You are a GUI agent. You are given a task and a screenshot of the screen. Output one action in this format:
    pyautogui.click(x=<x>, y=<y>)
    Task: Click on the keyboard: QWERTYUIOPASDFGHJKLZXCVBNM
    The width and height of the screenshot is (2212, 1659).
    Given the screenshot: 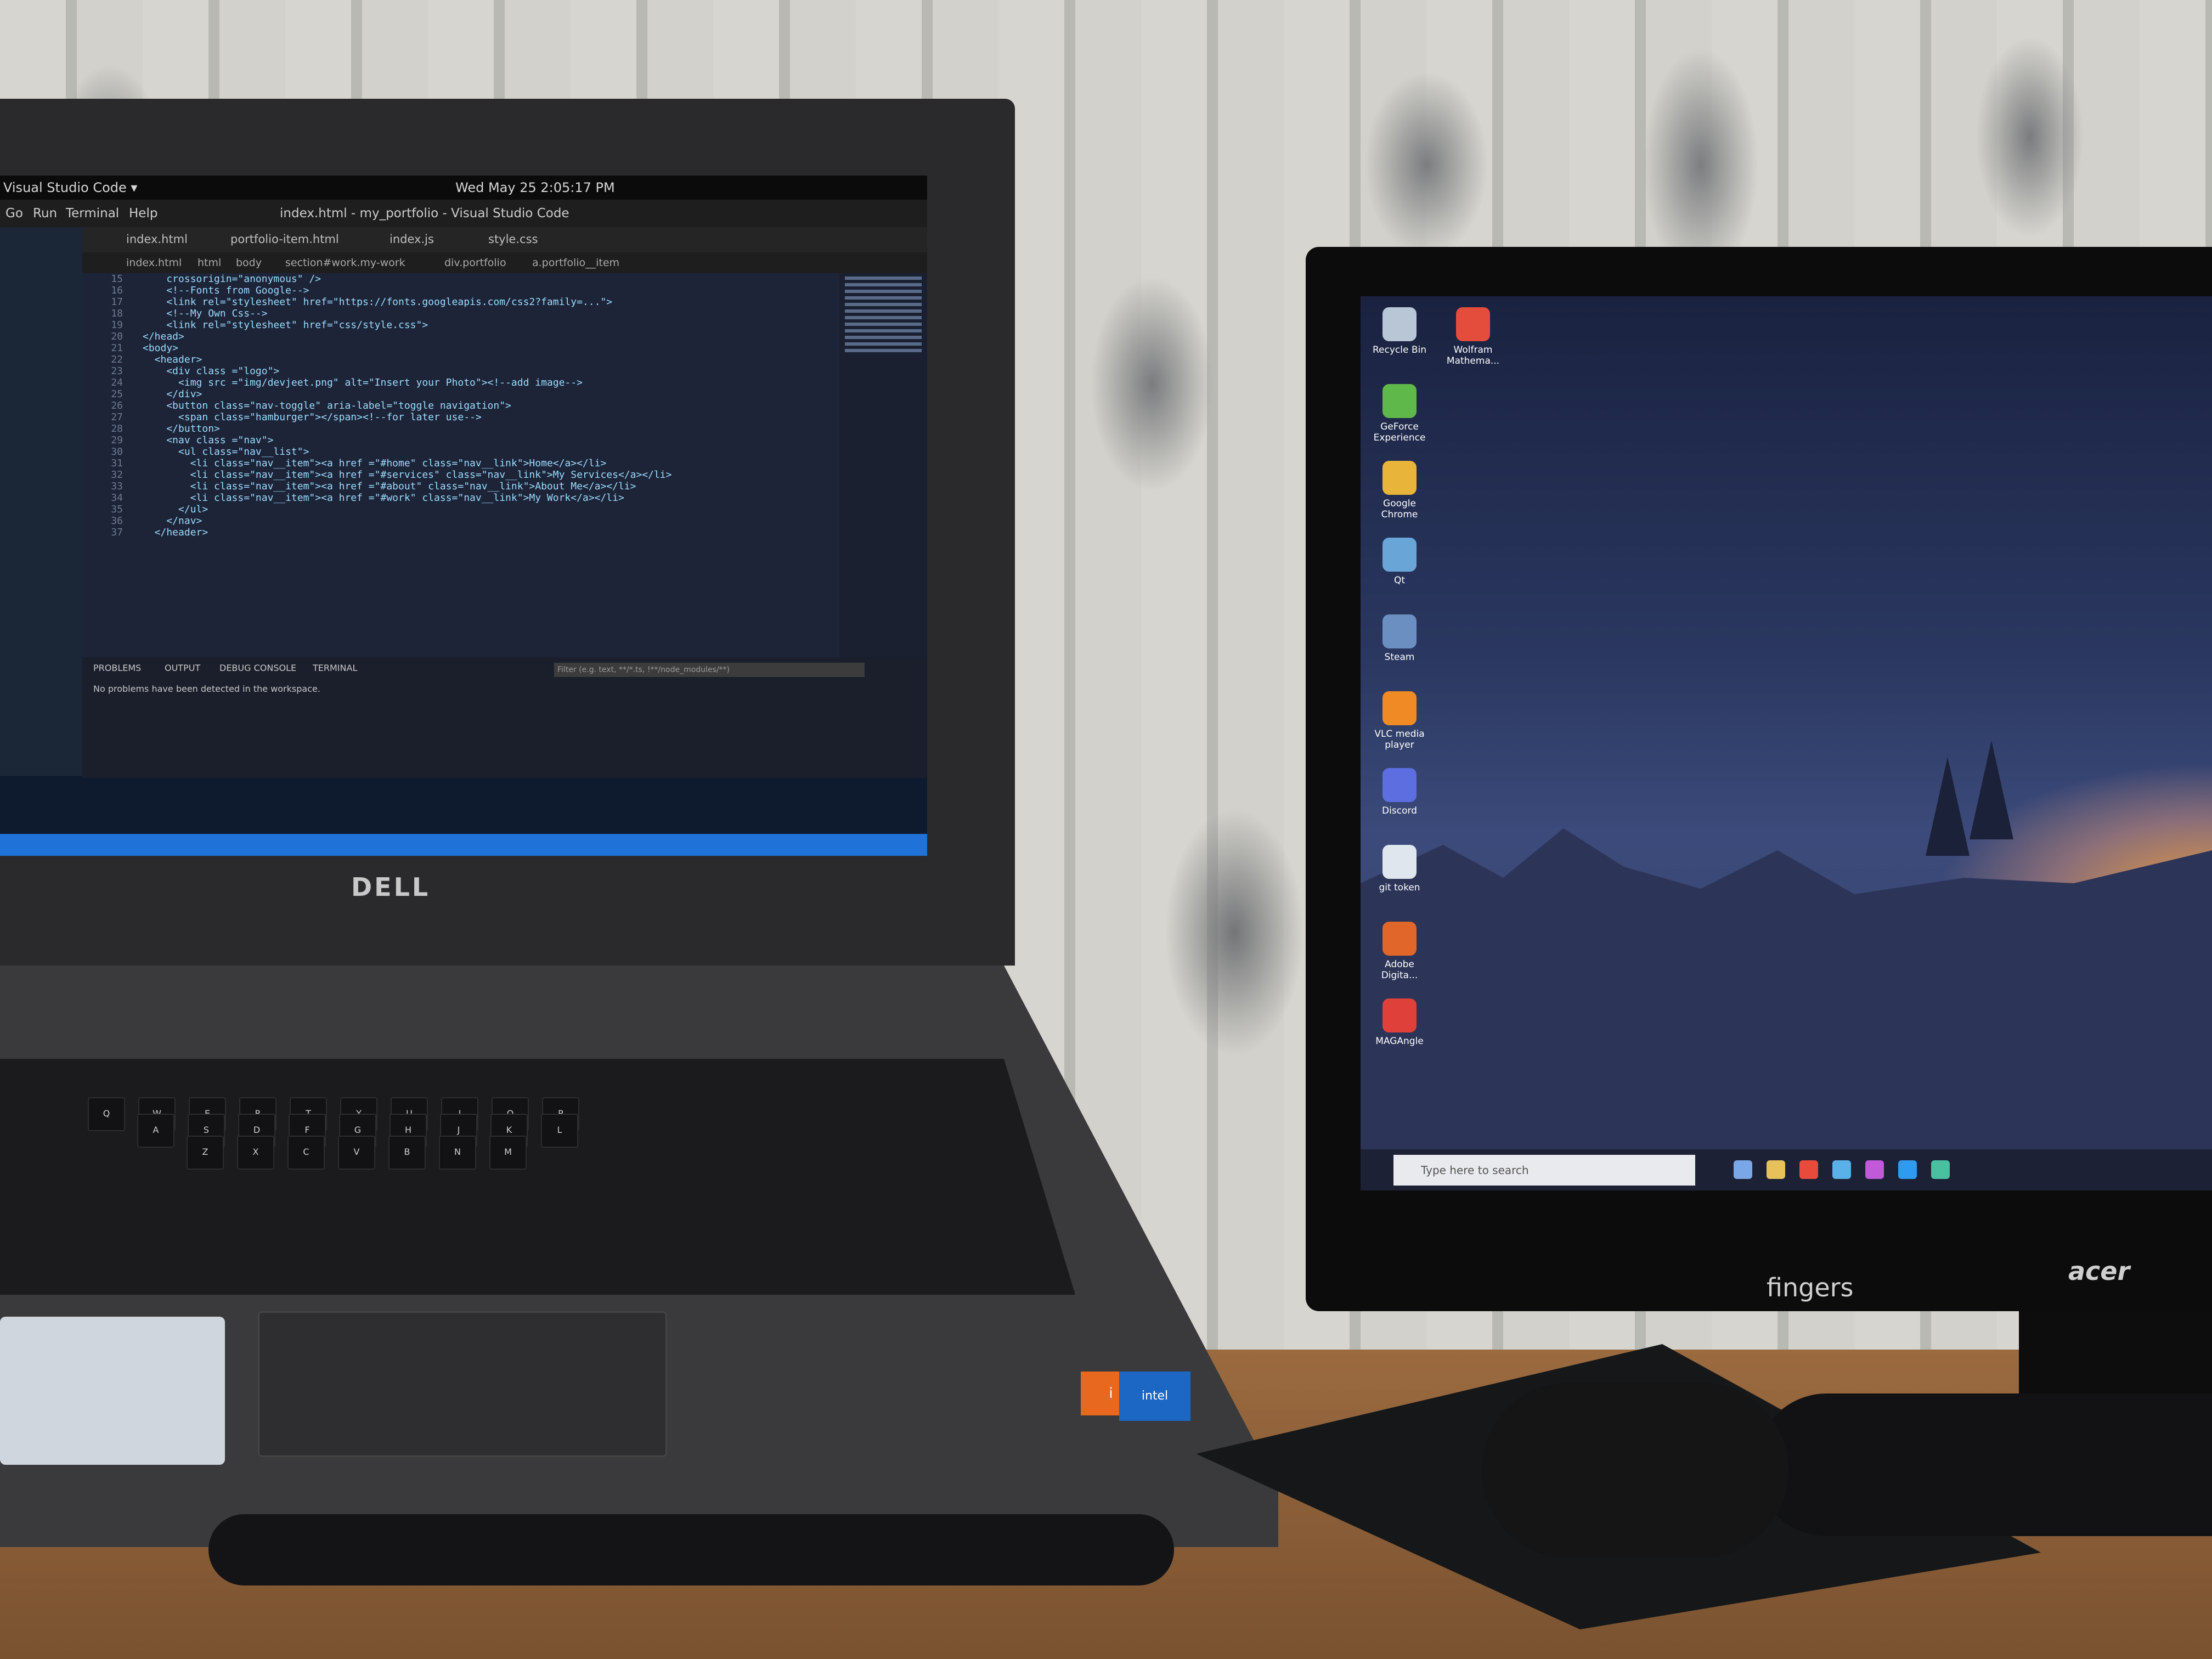 What is the action you would take?
    pyautogui.click(x=537, y=1177)
    